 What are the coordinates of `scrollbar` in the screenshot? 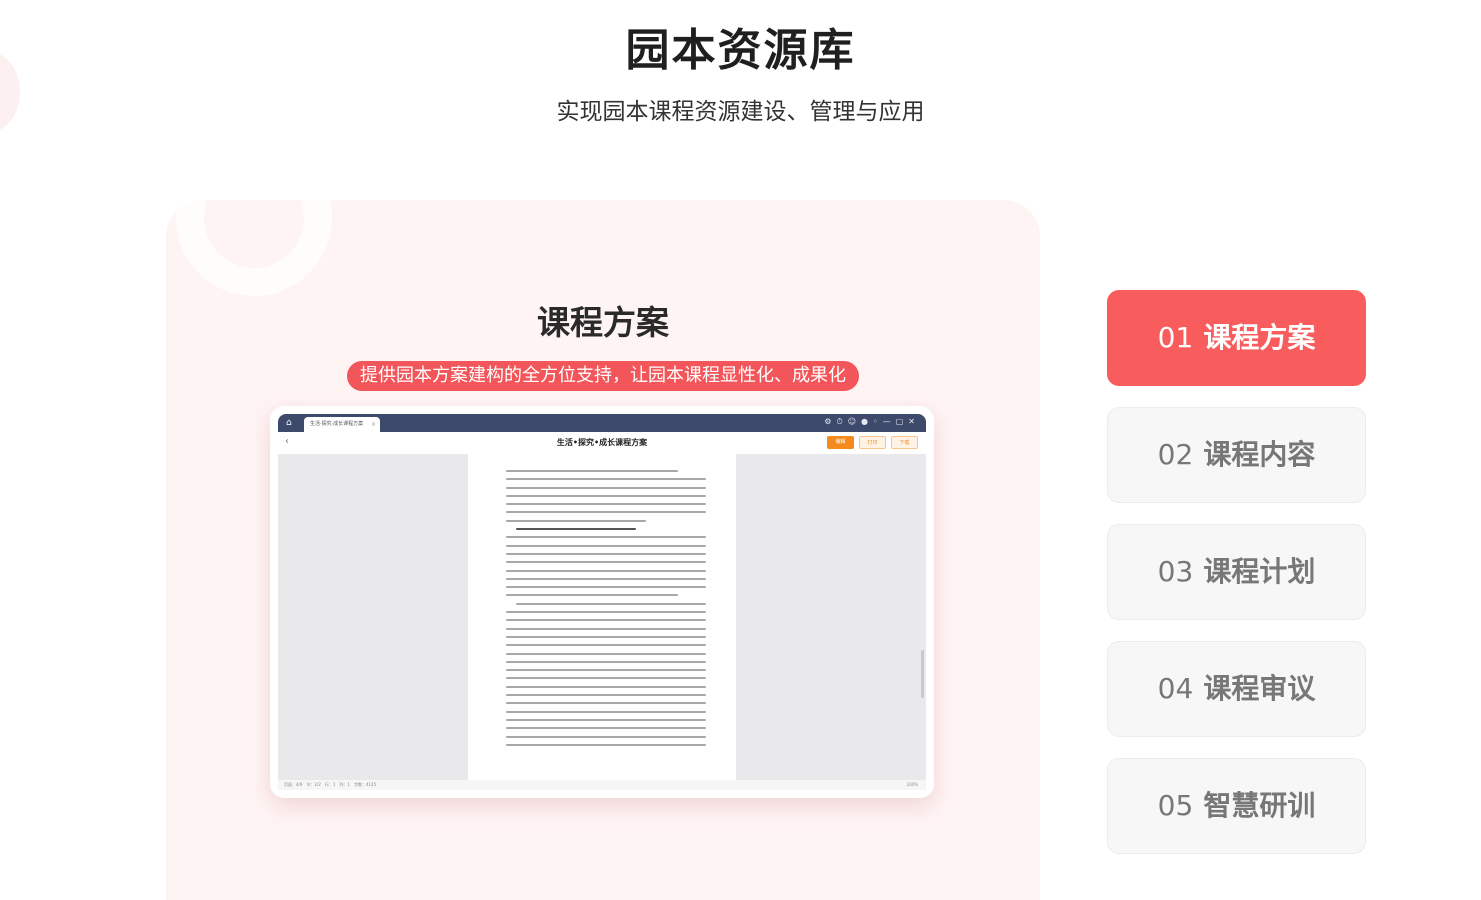 It's located at (922, 674).